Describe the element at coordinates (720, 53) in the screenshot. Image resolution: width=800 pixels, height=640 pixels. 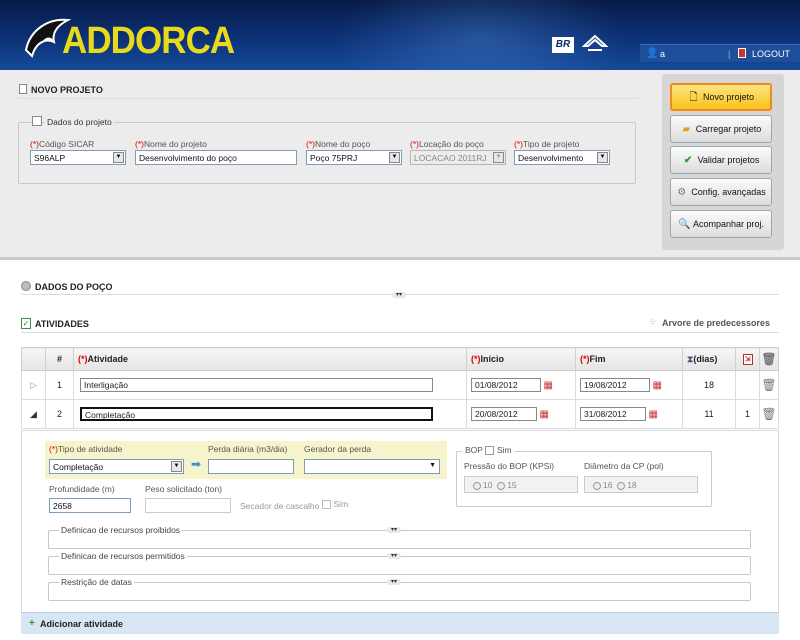
I see `user-bar: 👤 a | LOGOUT` at that location.